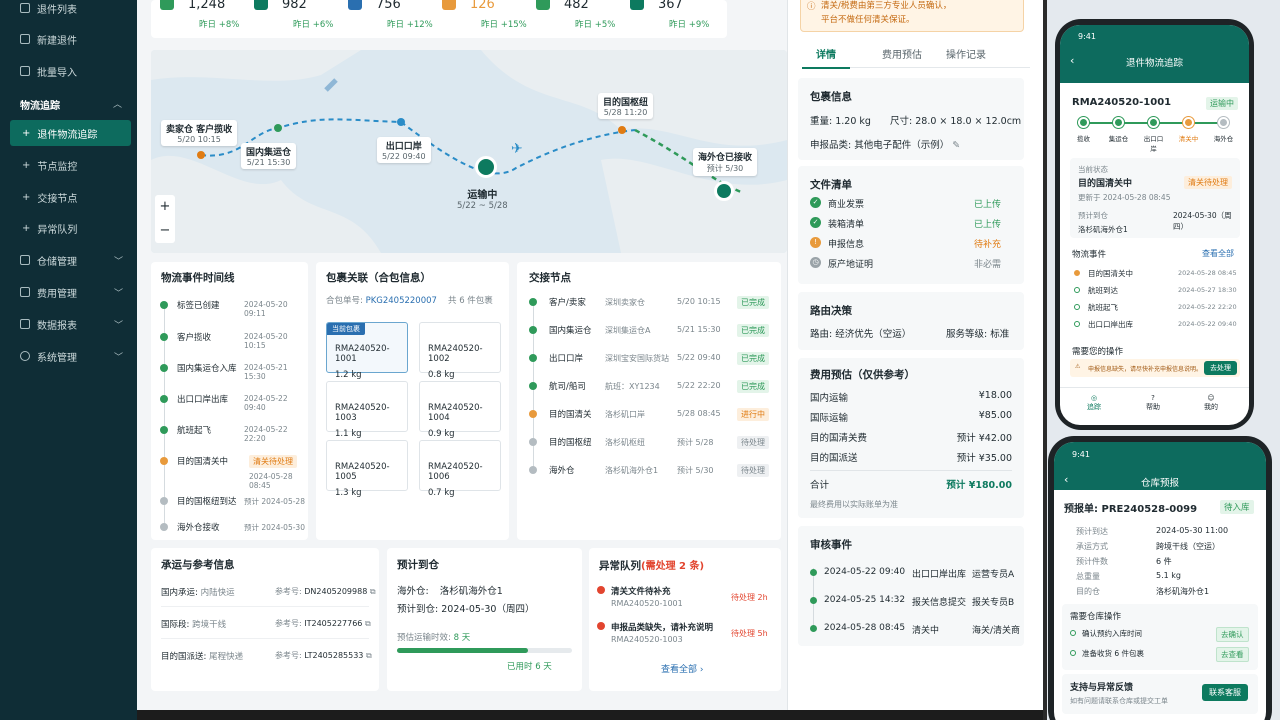 The image size is (1280, 720). Describe the element at coordinates (699, 329) in the screenshot. I see `handover-time: 5/21 15:30` at that location.